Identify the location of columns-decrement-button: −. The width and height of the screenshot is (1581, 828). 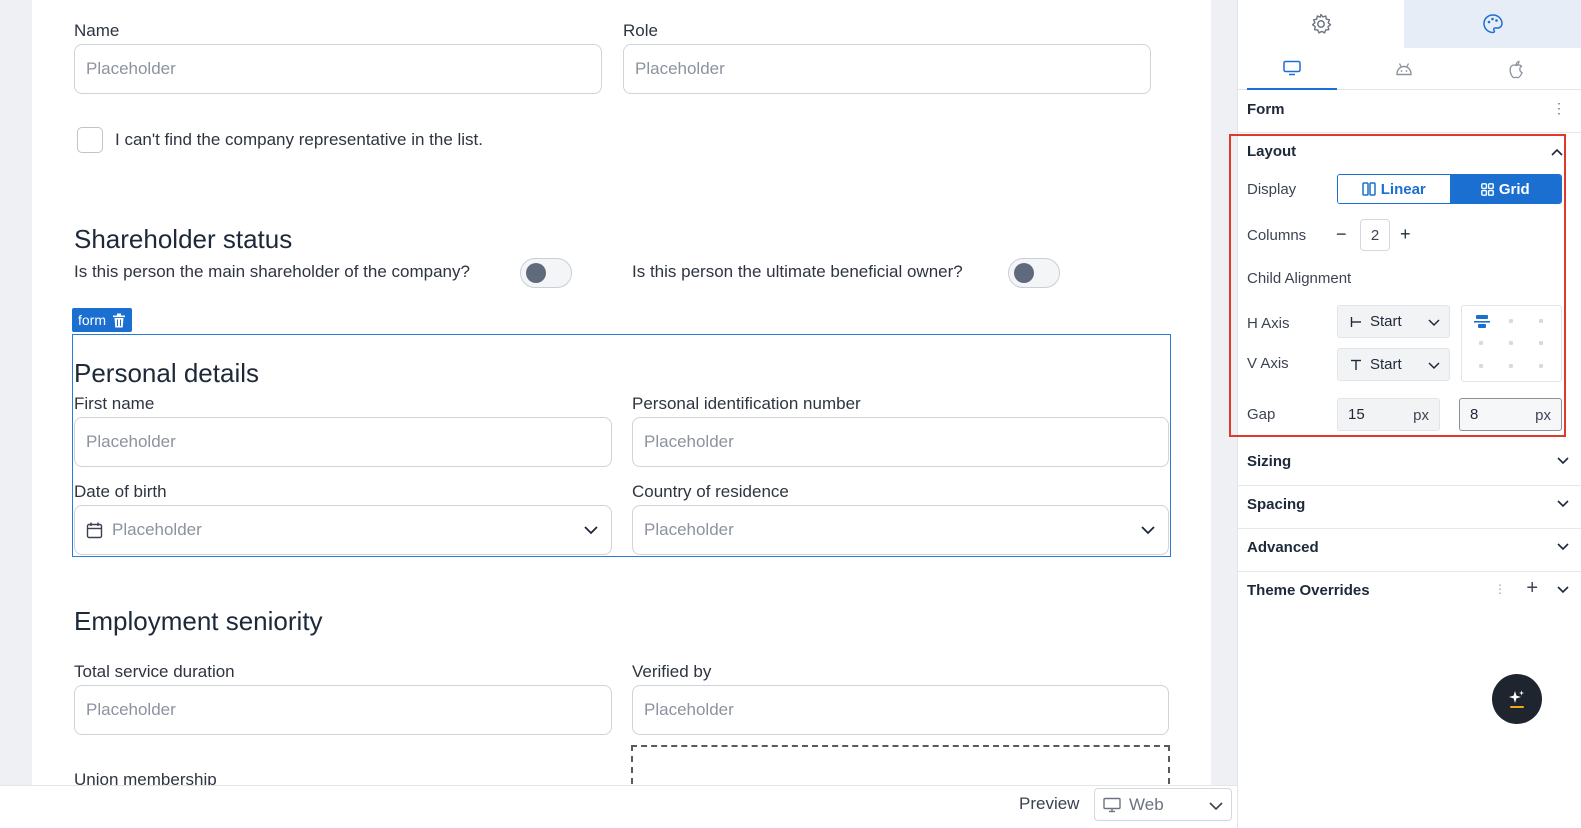
(1341, 234).